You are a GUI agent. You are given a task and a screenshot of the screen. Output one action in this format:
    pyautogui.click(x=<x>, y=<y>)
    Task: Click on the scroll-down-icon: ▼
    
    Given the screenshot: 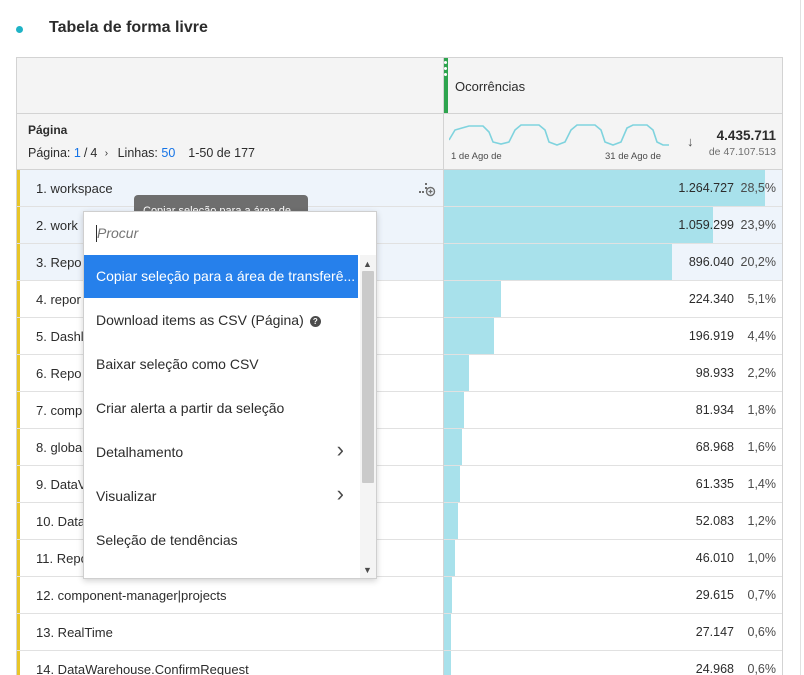 What is the action you would take?
    pyautogui.click(x=367, y=570)
    